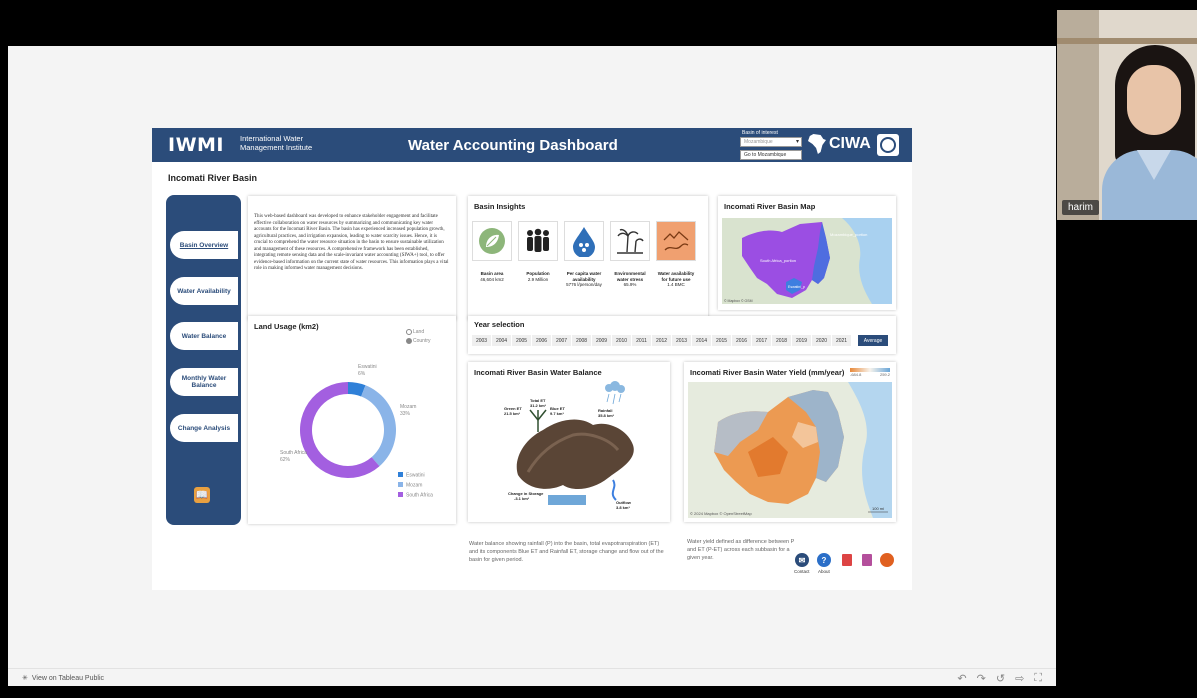 The width and height of the screenshot is (1197, 698). I want to click on scale-bar-label: 100 mi, so click(878, 508).